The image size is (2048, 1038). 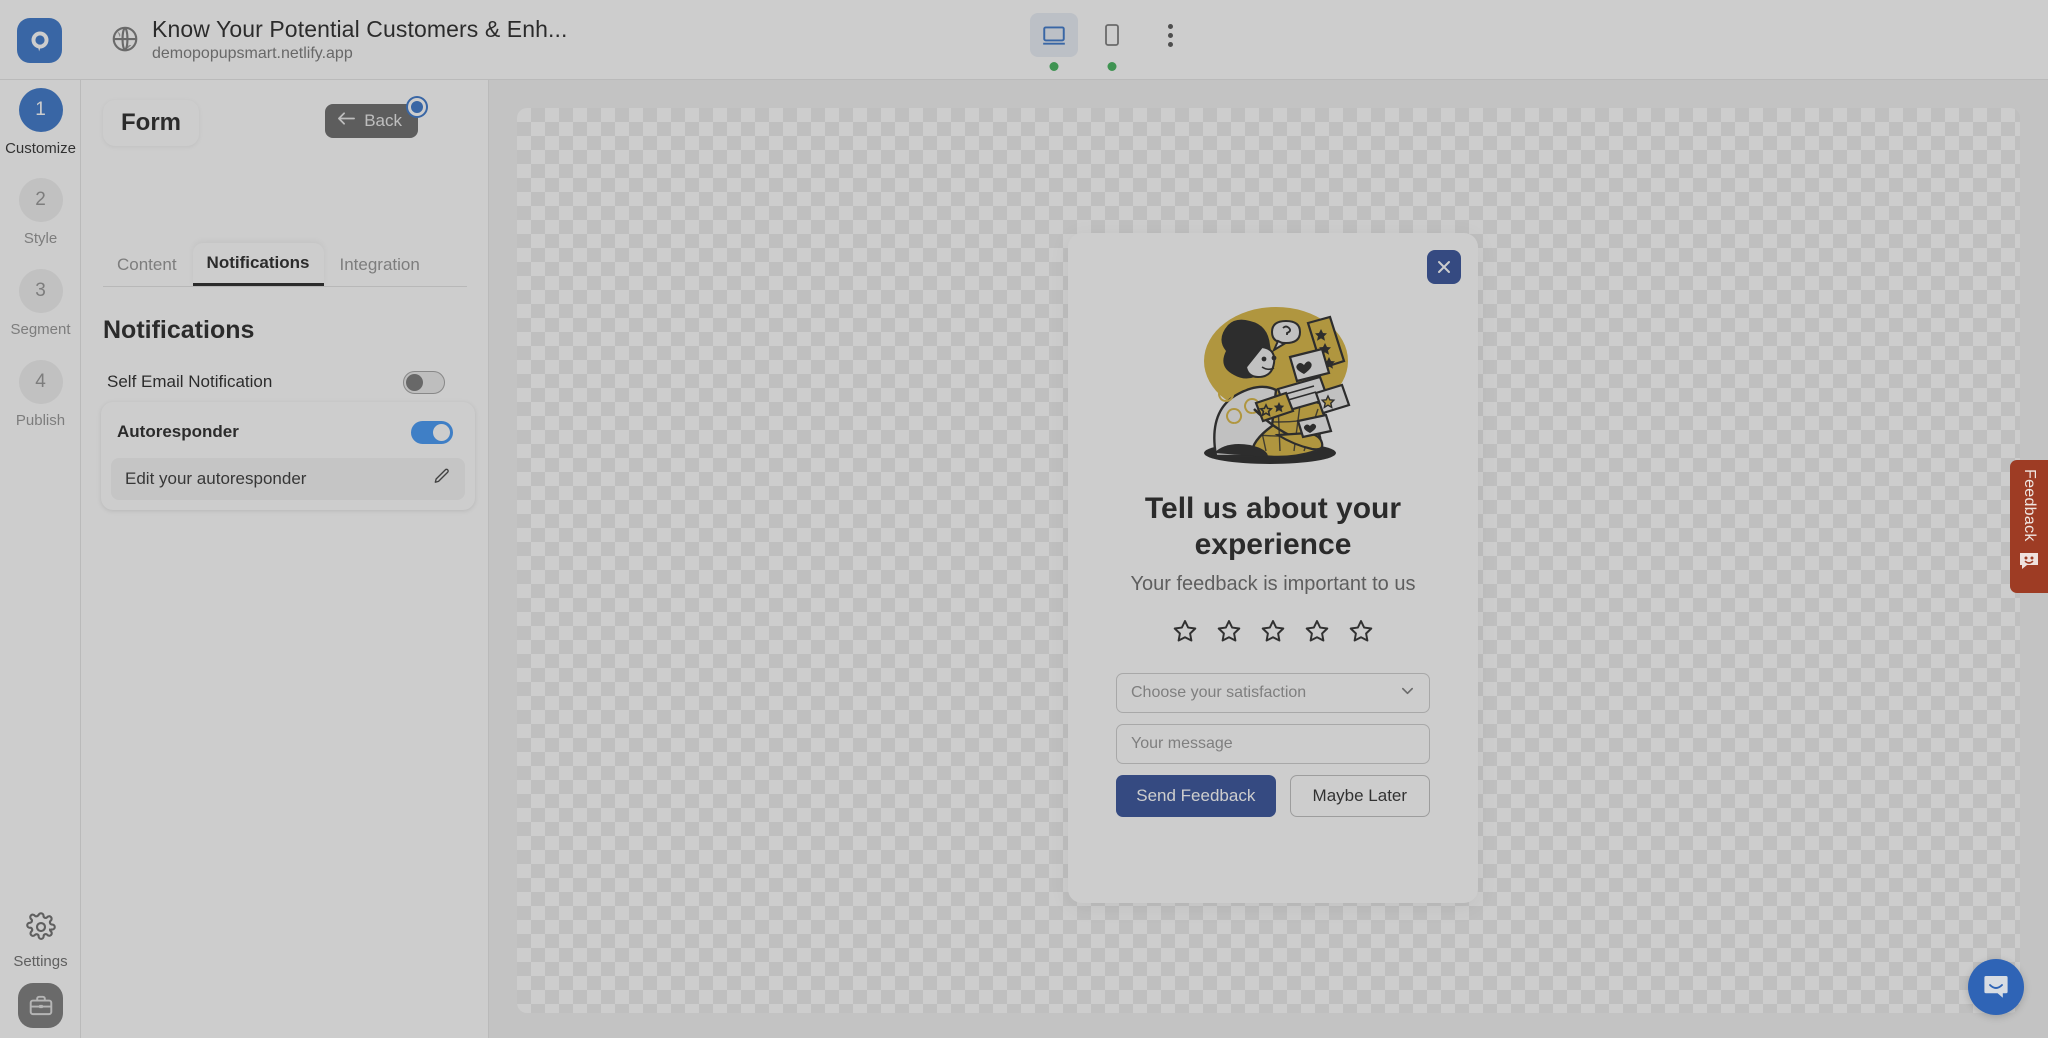 What do you see at coordinates (258, 264) in the screenshot?
I see `tab-notifications: Notifications` at bounding box center [258, 264].